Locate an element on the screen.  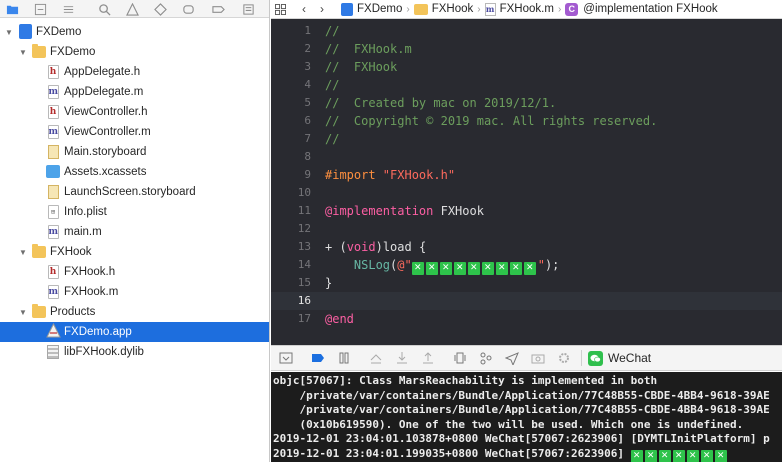
code-text: + (void)load { is located at coordinates (375, 247).